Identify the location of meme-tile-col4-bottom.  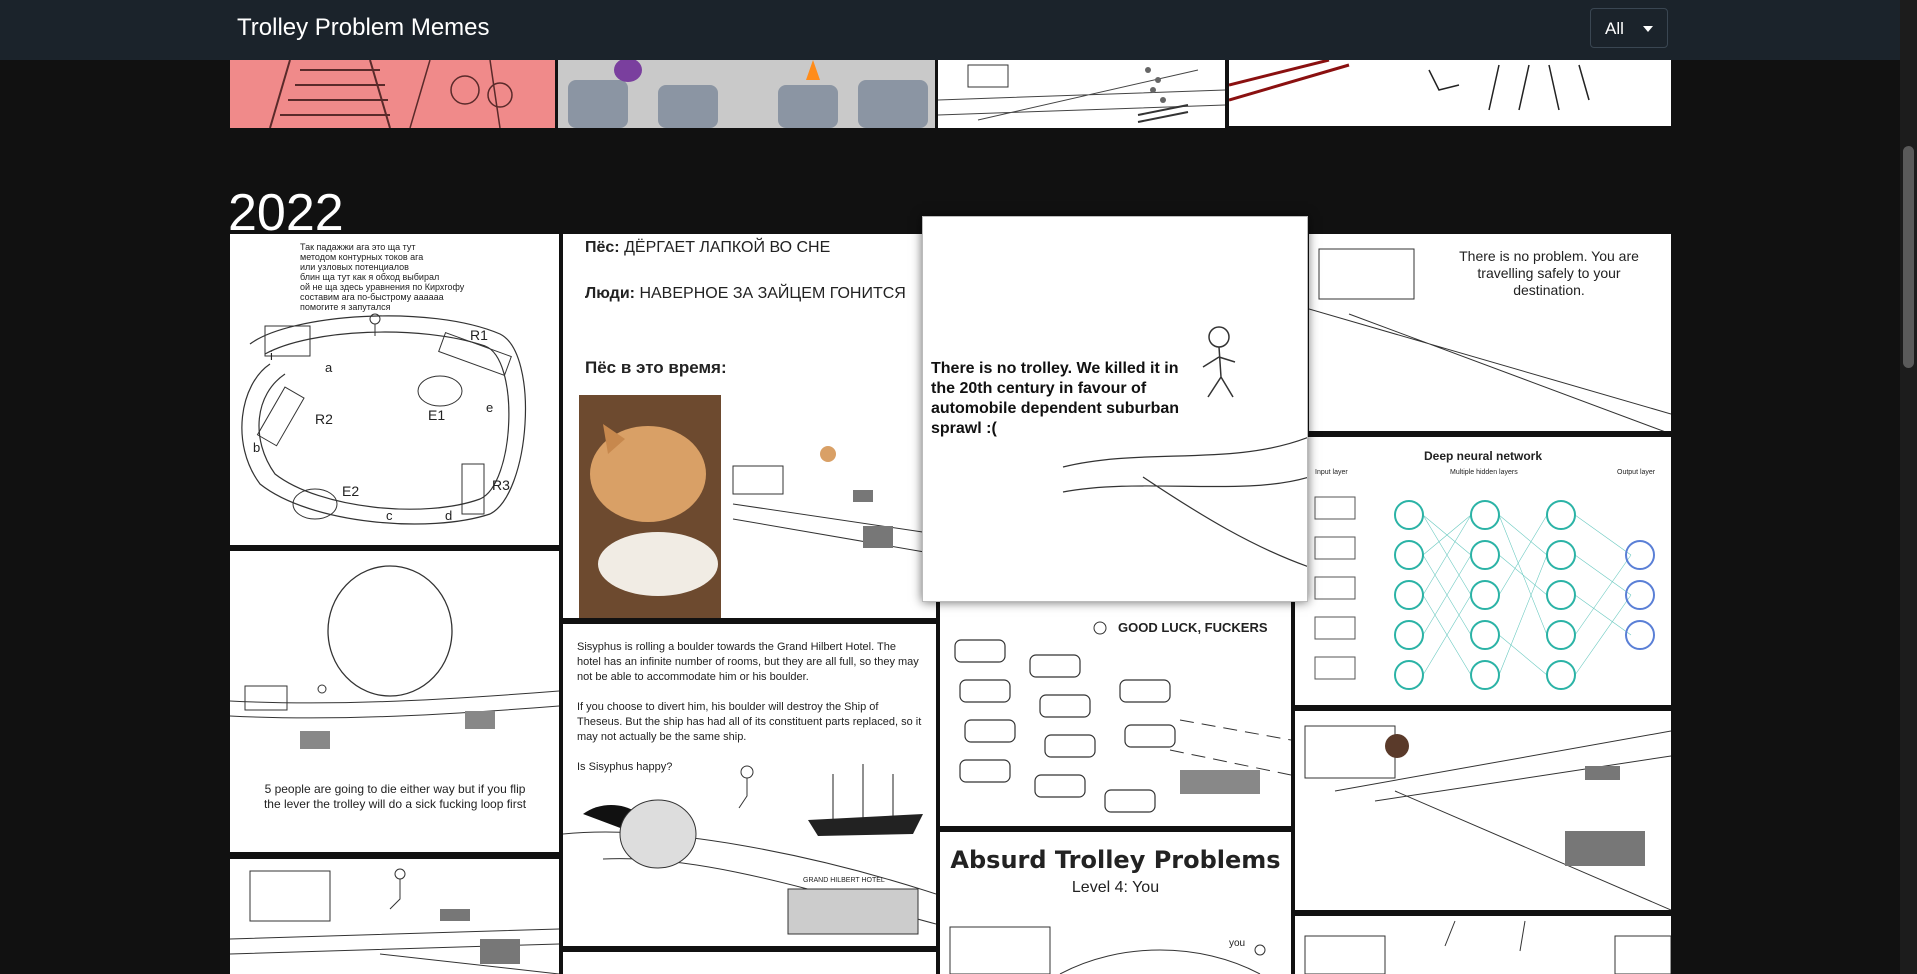
(1483, 945).